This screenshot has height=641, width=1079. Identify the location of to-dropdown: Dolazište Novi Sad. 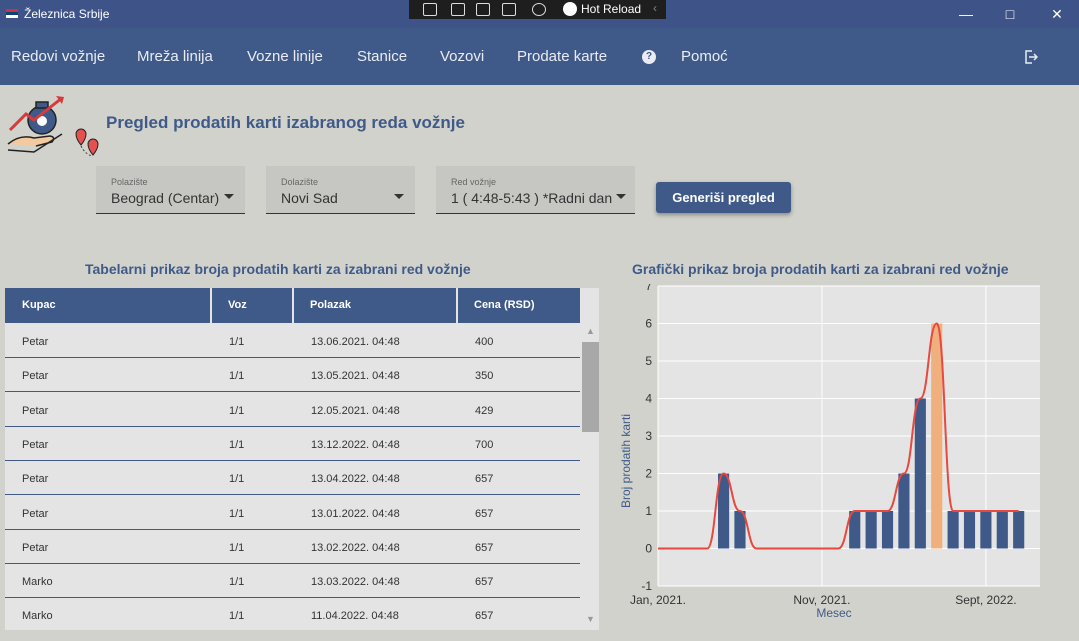
(340, 190).